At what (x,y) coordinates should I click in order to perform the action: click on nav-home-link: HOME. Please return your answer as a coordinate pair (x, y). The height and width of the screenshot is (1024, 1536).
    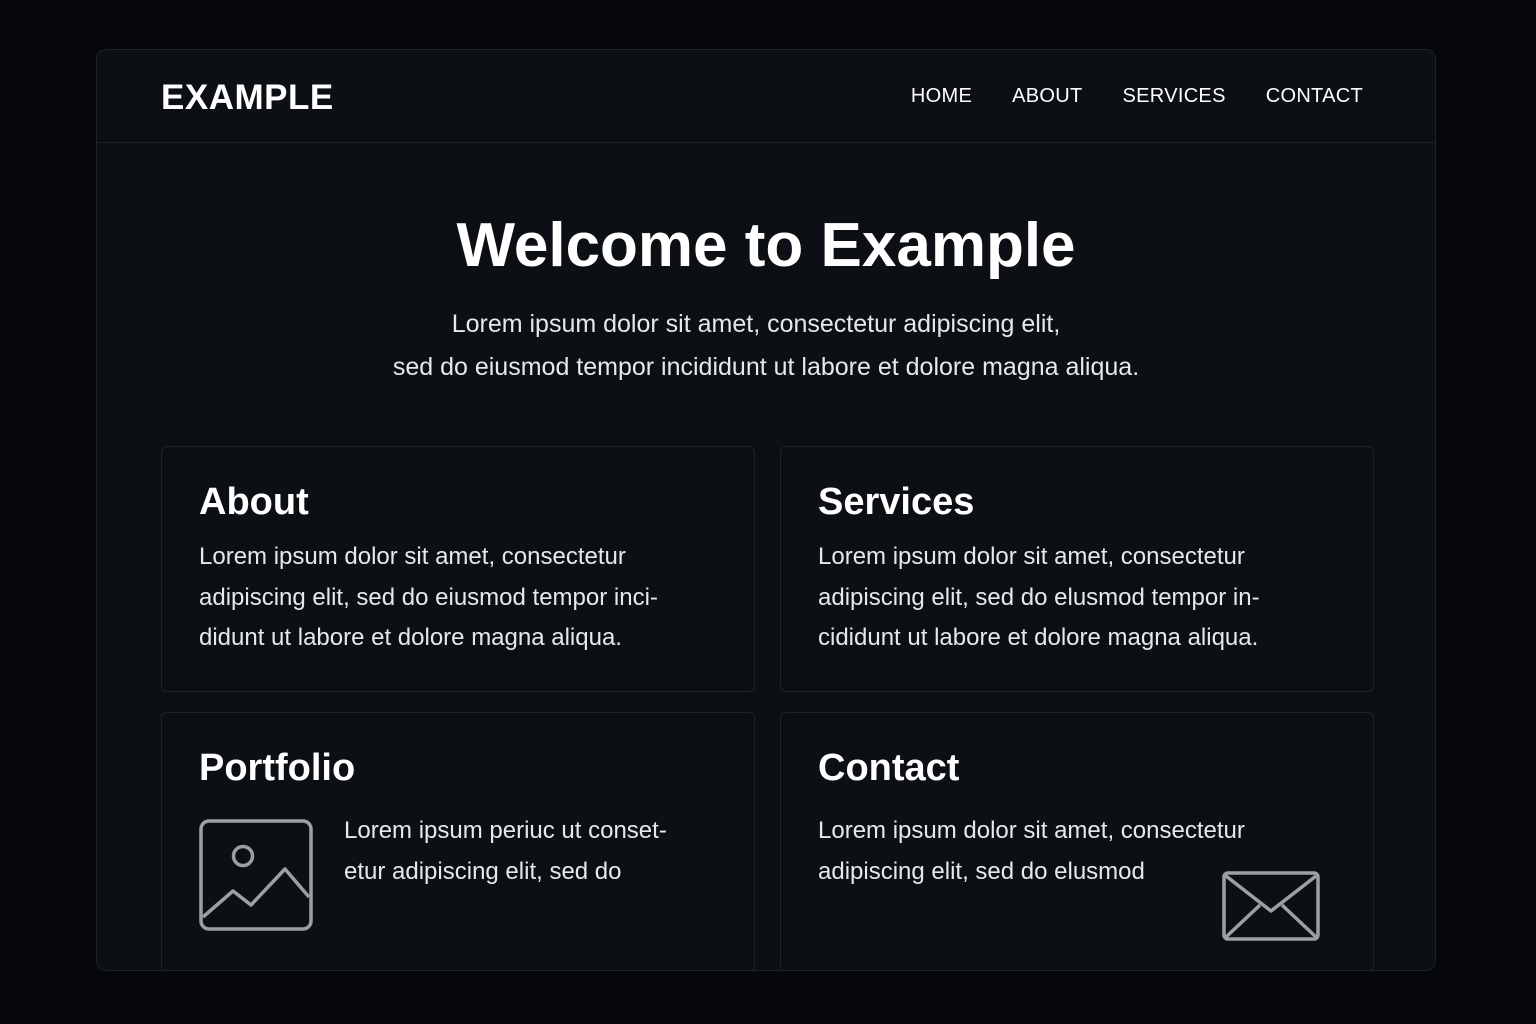
    Looking at the image, I should click on (941, 96).